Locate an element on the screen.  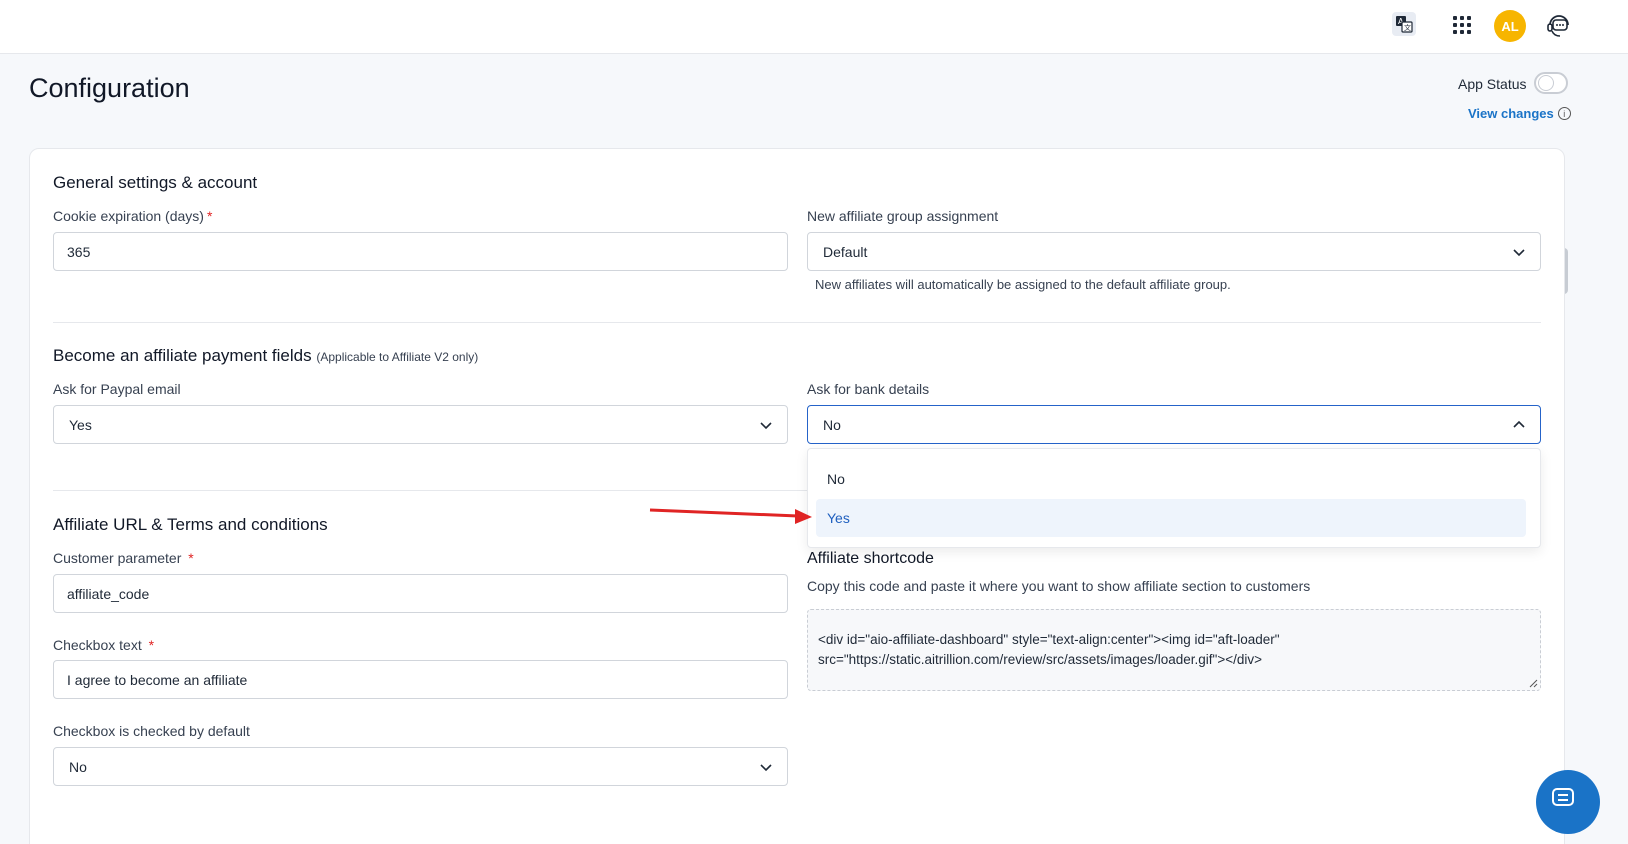
cookie-expiration-input: 365 is located at coordinates (420, 251).